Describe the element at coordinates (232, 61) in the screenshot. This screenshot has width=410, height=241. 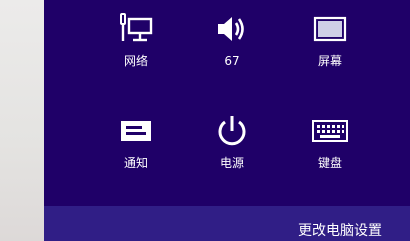
I see `volume-label: 67` at that location.